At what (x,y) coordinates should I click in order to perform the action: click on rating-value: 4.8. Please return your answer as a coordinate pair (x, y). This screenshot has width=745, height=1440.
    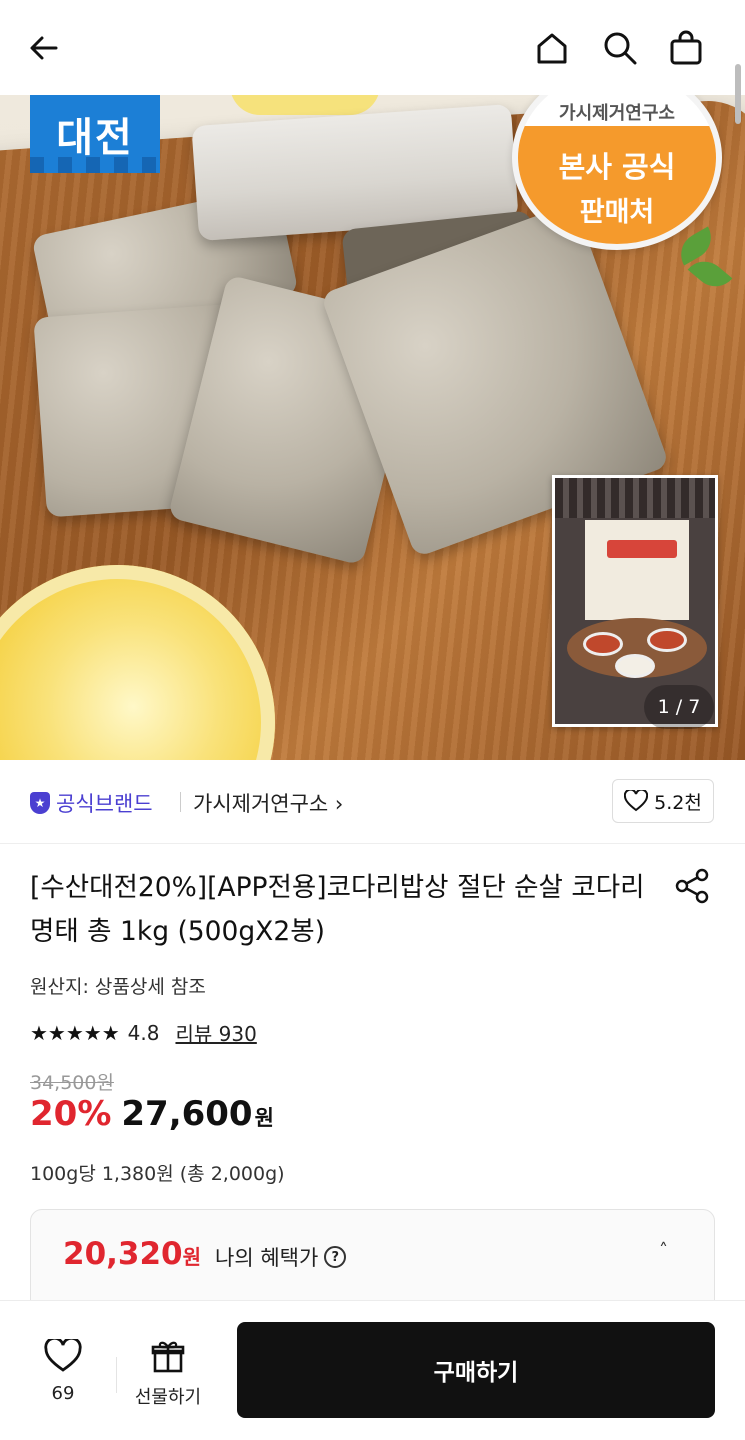
    Looking at the image, I should click on (143, 1032).